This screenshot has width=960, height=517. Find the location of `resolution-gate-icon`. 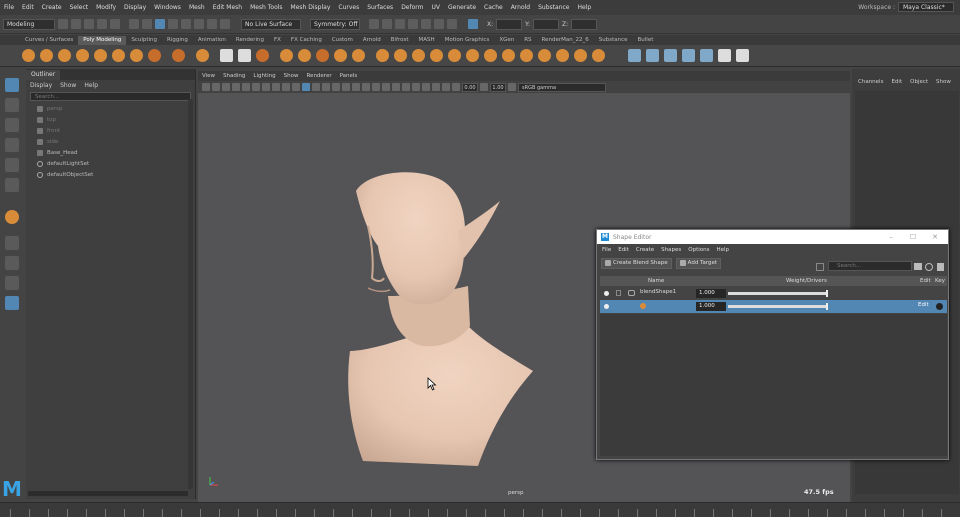

resolution-gate-icon is located at coordinates (266, 87).